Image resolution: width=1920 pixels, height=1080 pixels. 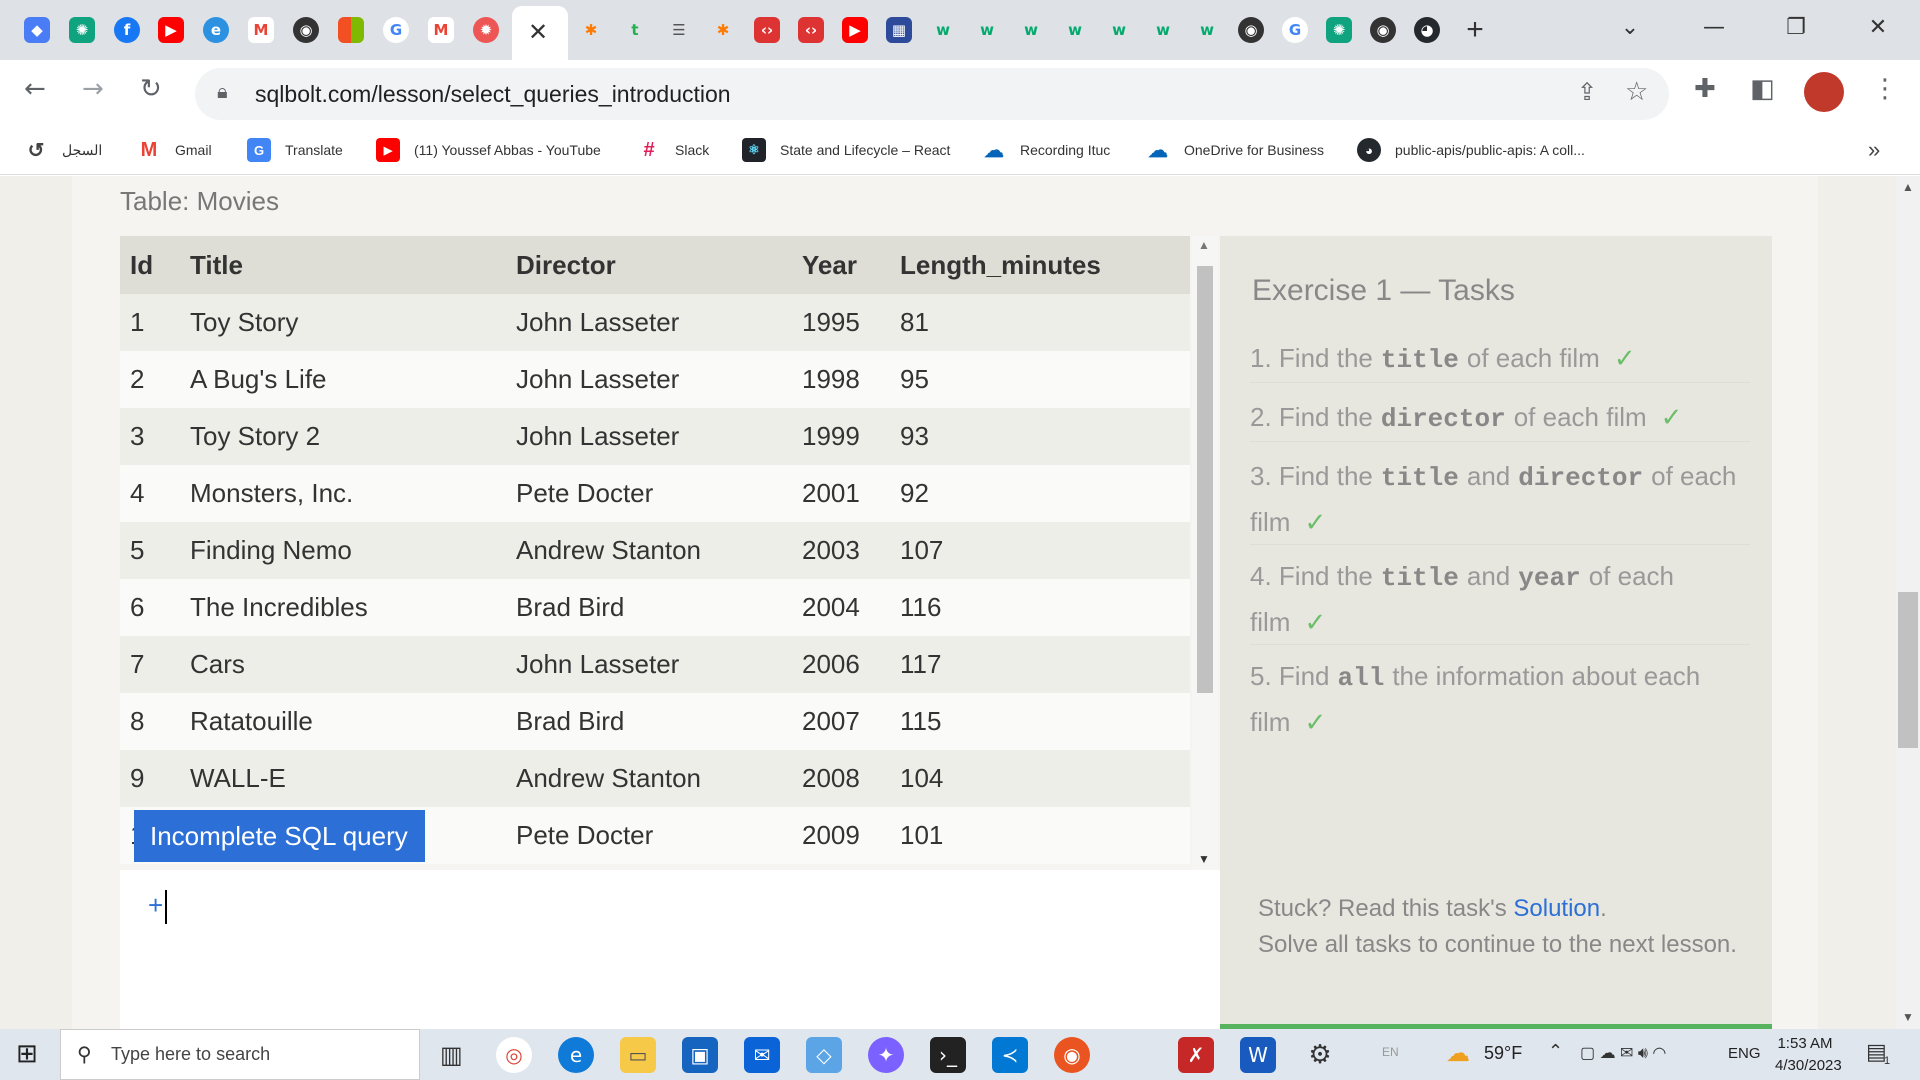 I want to click on page-scrollbar: ▲ ▼, so click(x=1908, y=602).